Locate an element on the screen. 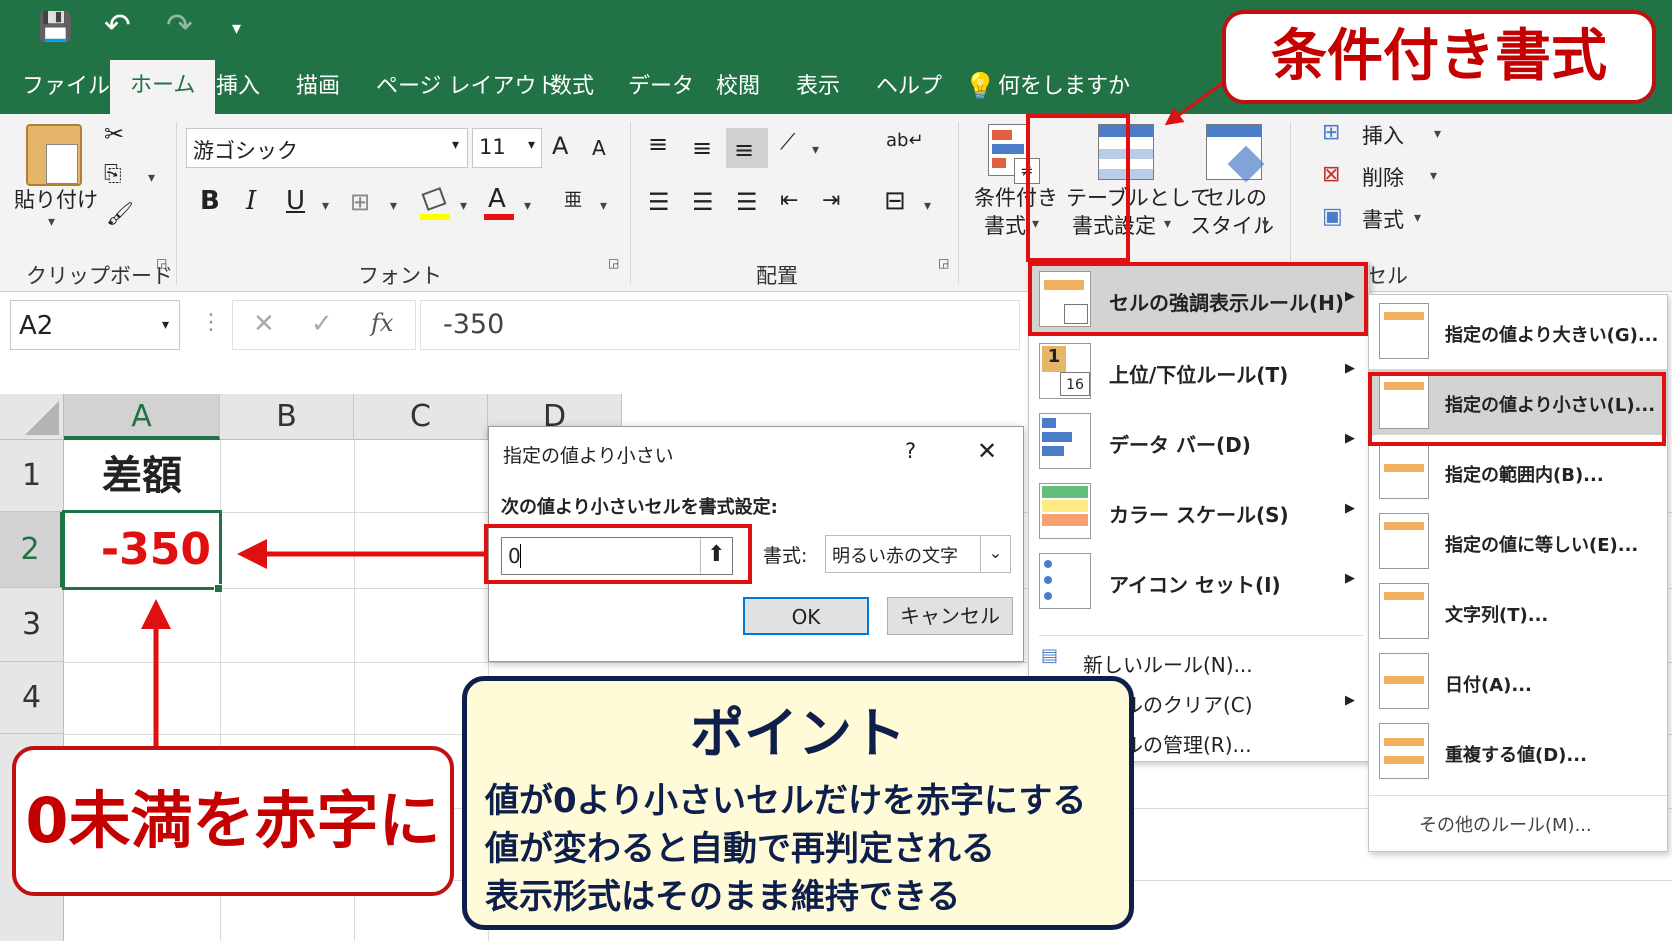  arrow-to-cond-format is located at coordinates (1194, 103).